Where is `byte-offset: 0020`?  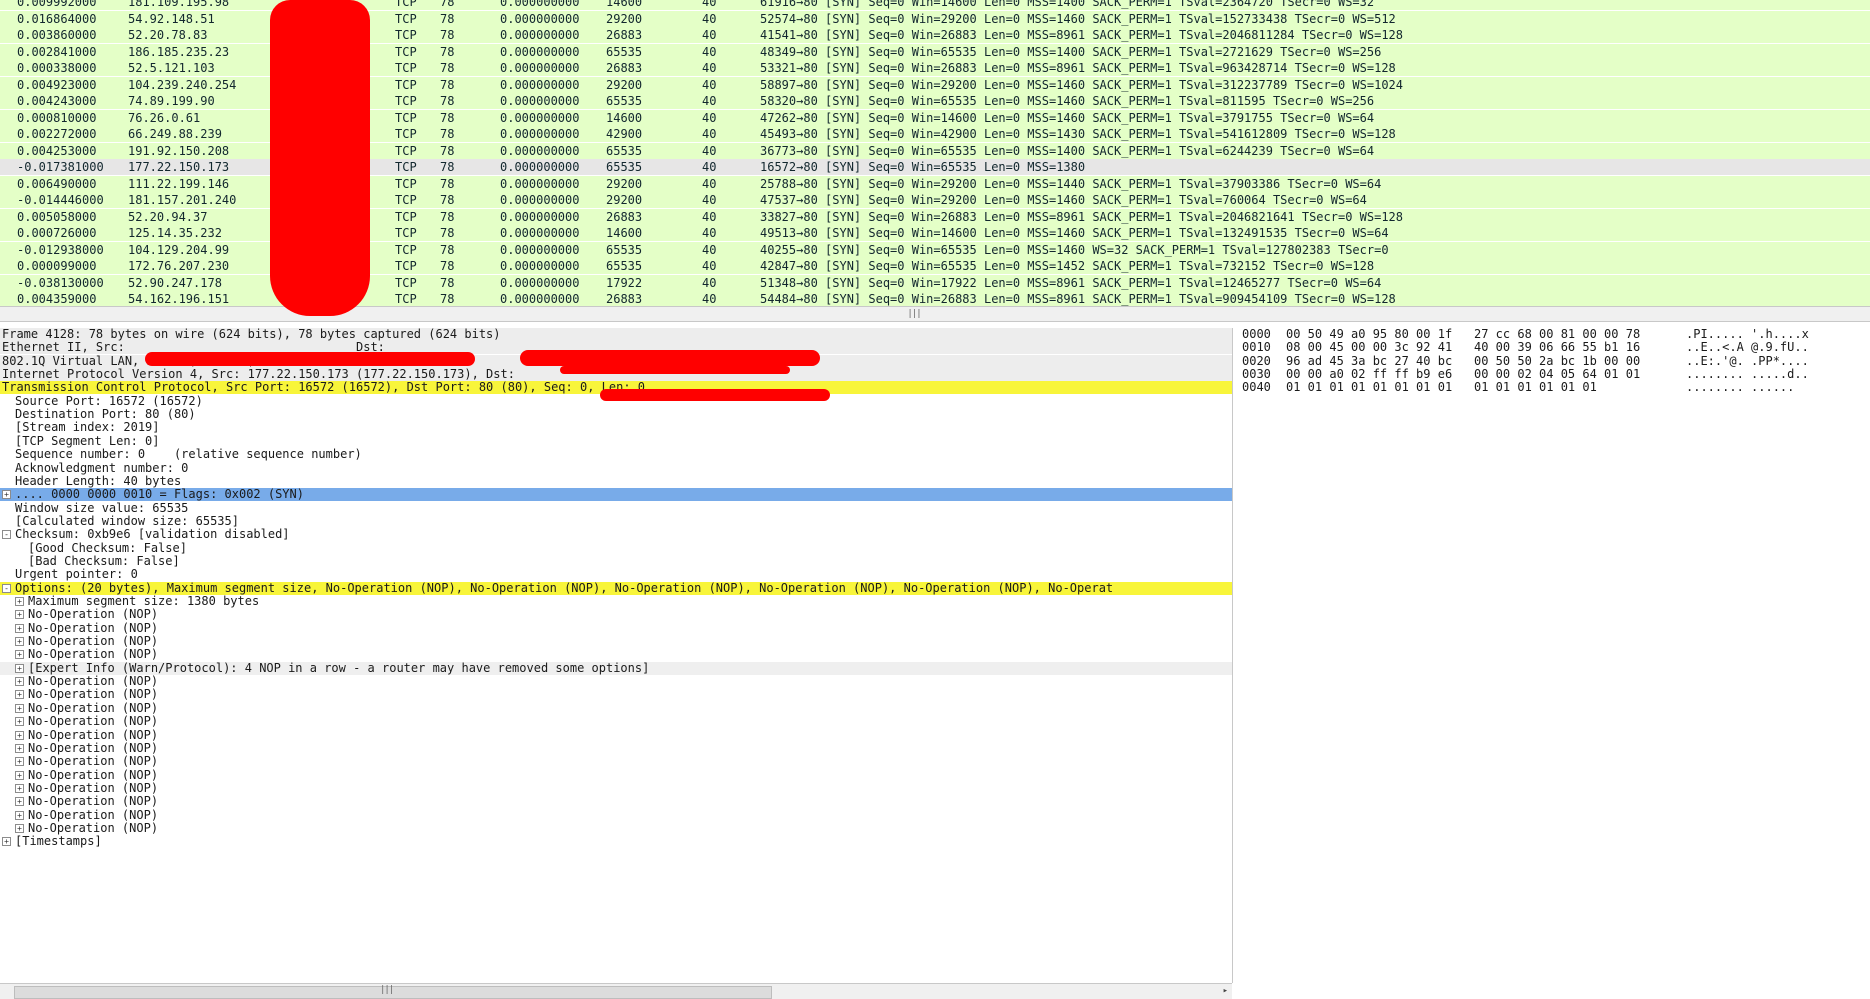 byte-offset: 0020 is located at coordinates (1256, 360).